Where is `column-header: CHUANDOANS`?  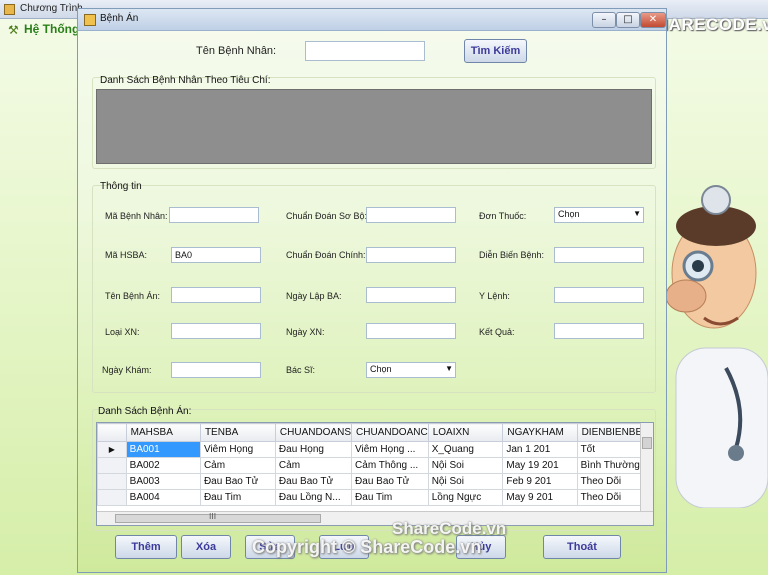 column-header: CHUANDOANS is located at coordinates (313, 432).